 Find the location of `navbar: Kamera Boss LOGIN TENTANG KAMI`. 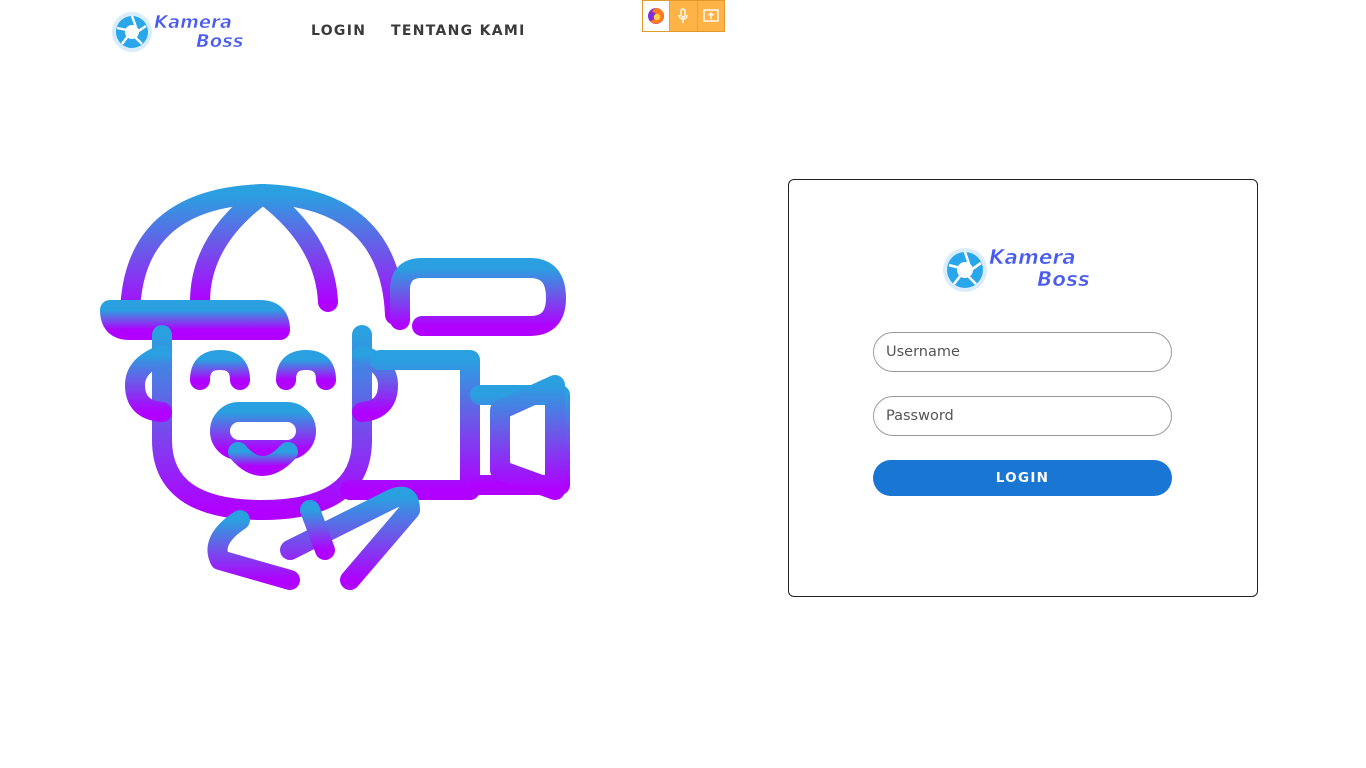

navbar: Kamera Boss LOGIN TENTANG KAMI is located at coordinates (683, 32).